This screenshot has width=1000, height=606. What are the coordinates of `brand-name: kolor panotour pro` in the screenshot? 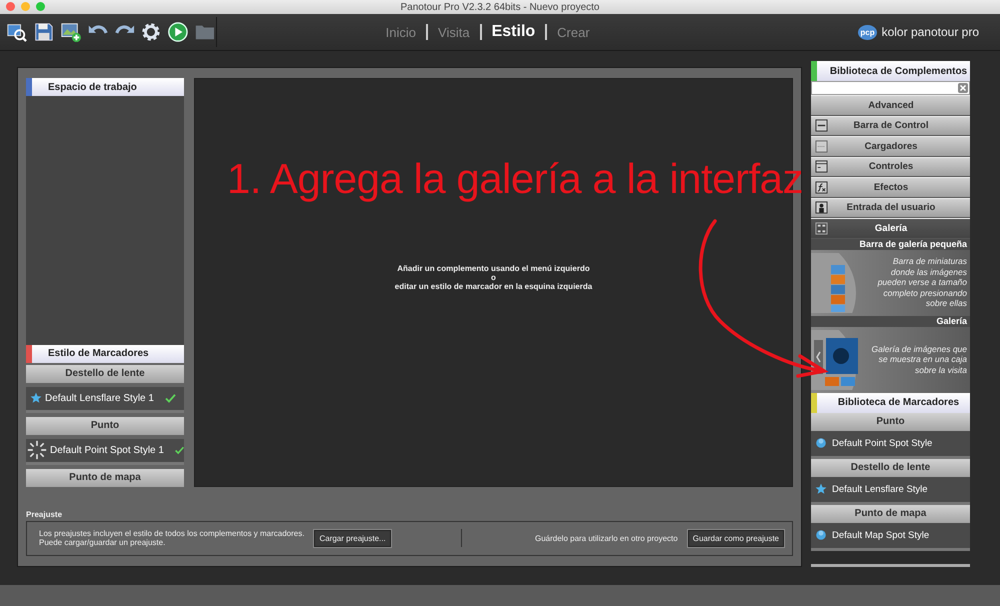 It's located at (930, 32).